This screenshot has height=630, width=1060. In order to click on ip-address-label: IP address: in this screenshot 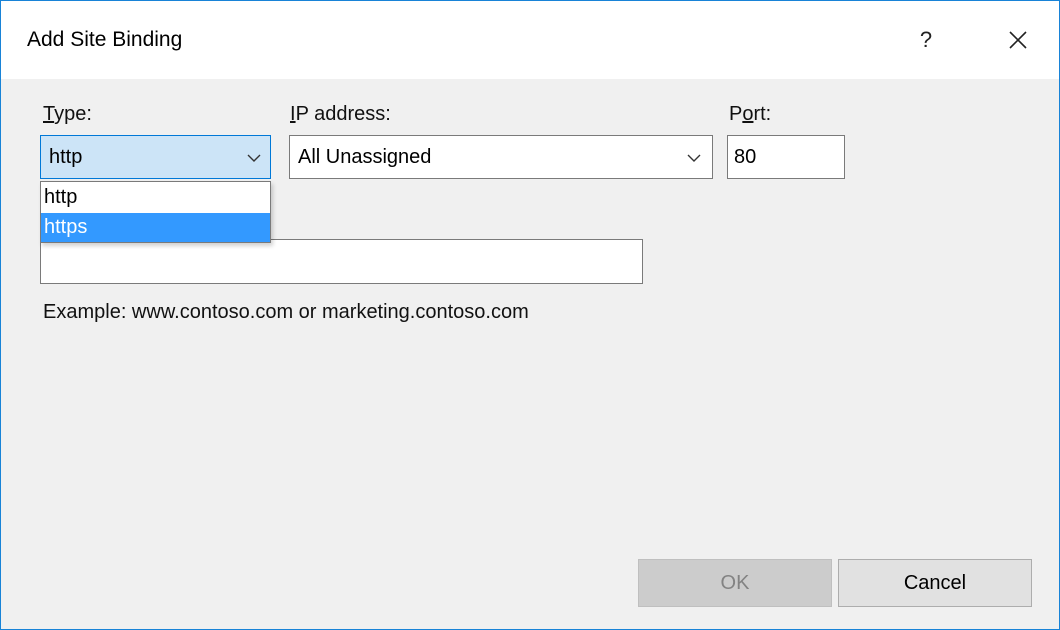, I will do `click(340, 114)`.